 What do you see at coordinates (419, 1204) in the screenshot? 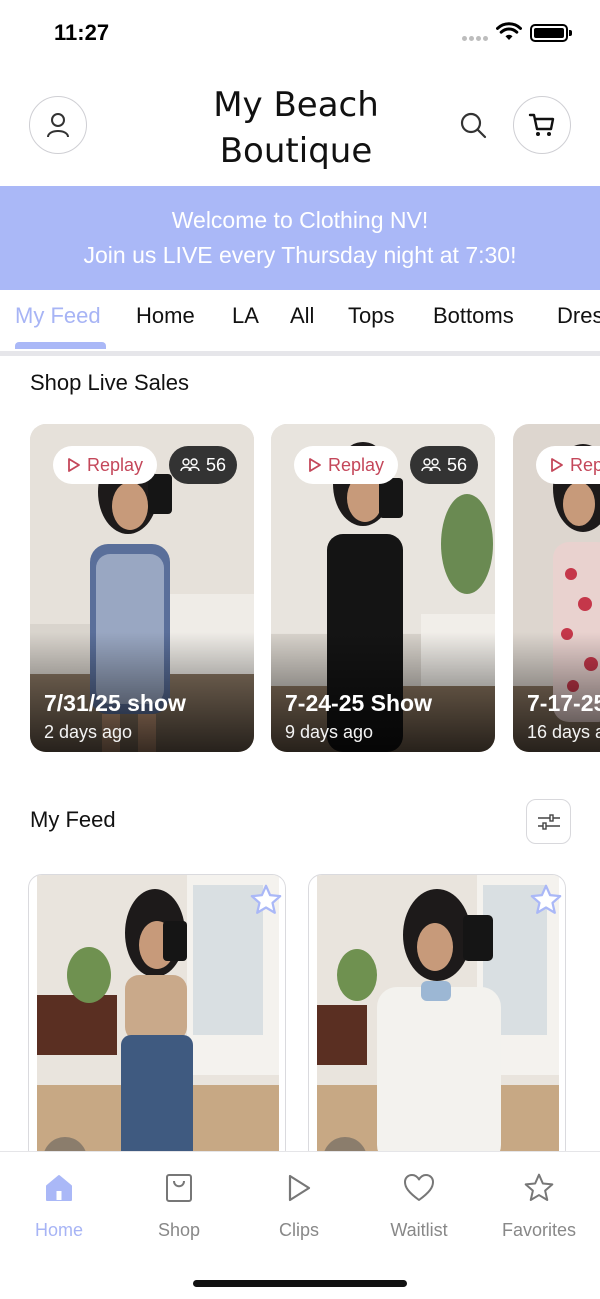
I see `nav-waitlist: Waitlist` at bounding box center [419, 1204].